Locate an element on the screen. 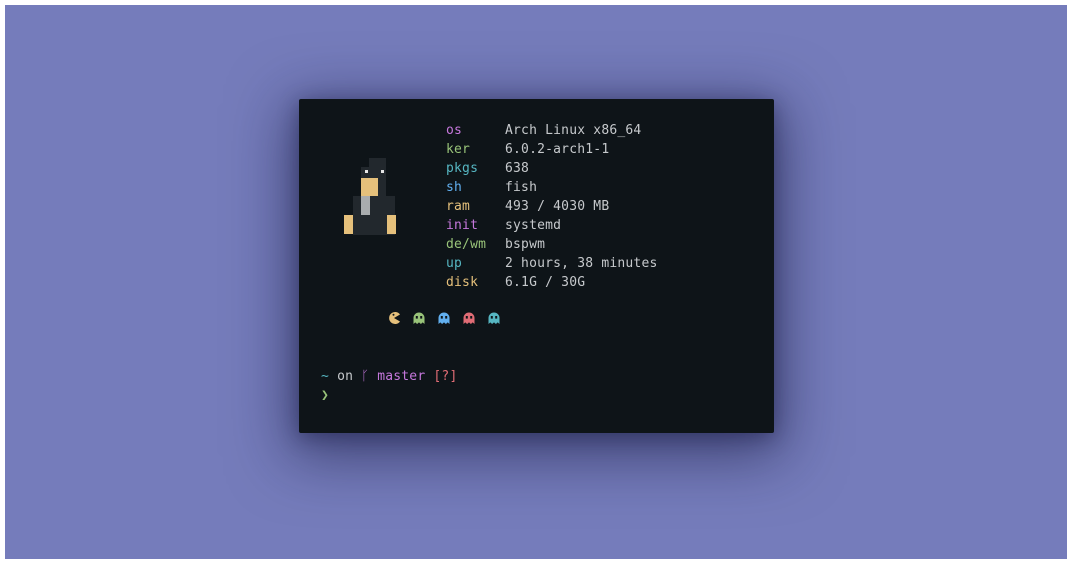 The width and height of the screenshot is (1072, 564). tux-logo is located at coordinates (371, 197).